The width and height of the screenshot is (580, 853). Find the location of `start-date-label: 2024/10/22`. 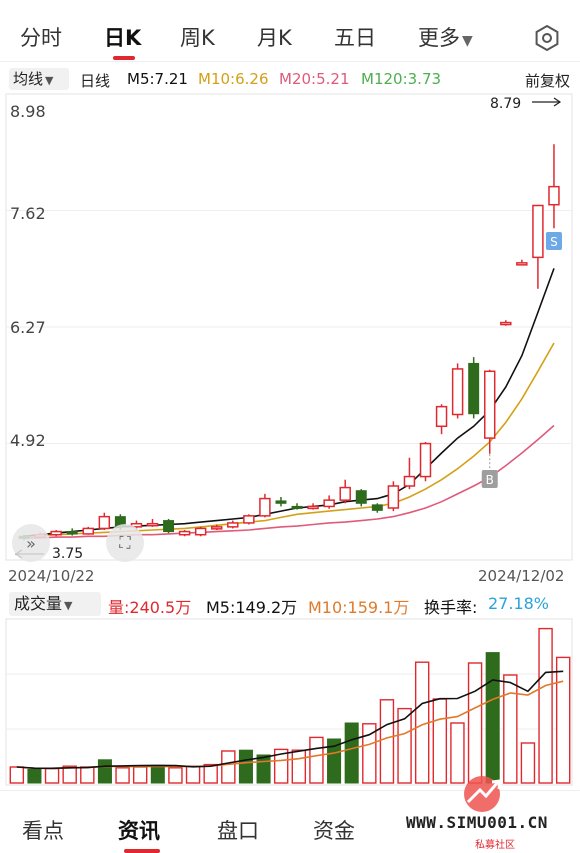

start-date-label: 2024/10/22 is located at coordinates (51, 576).